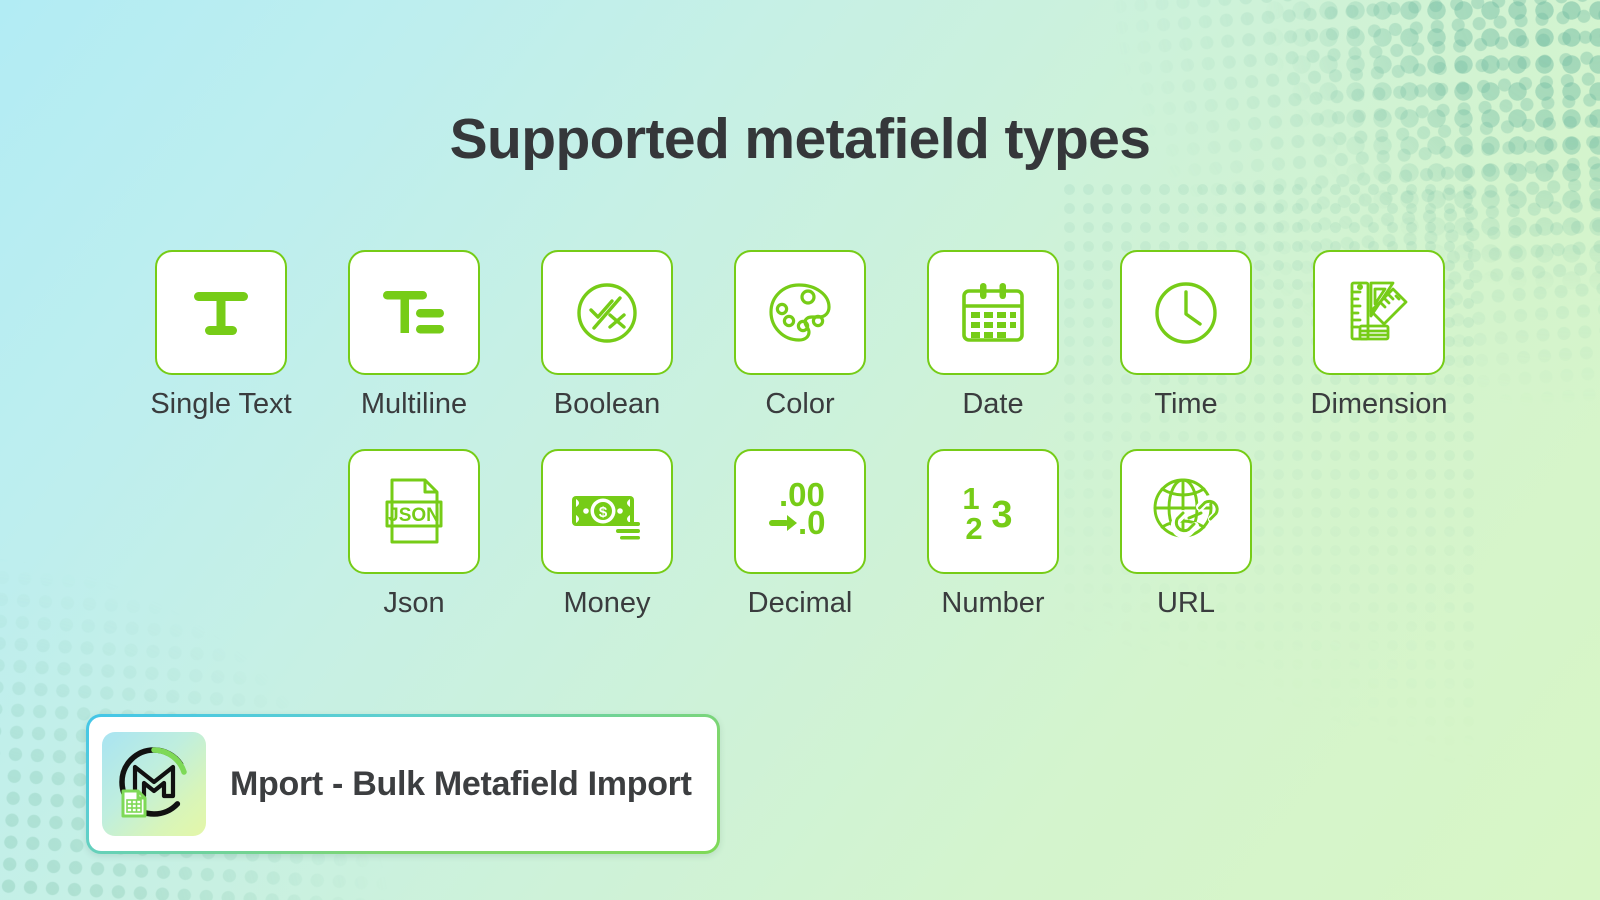  I want to click on globe-link-icon, so click(1186, 511).